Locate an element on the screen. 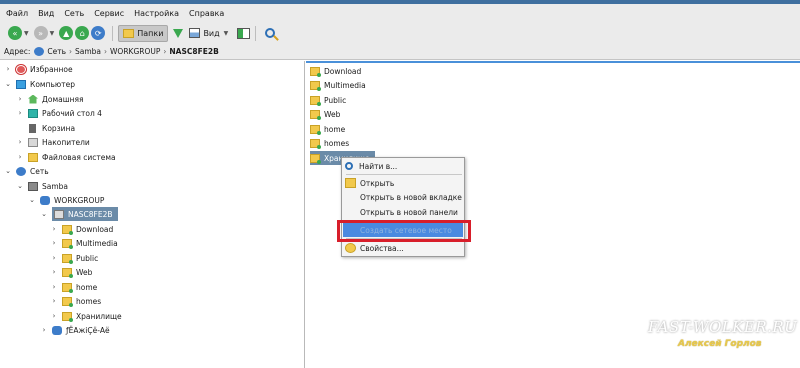 The width and height of the screenshot is (800, 368). address-label: Адрес: is located at coordinates (17, 51).